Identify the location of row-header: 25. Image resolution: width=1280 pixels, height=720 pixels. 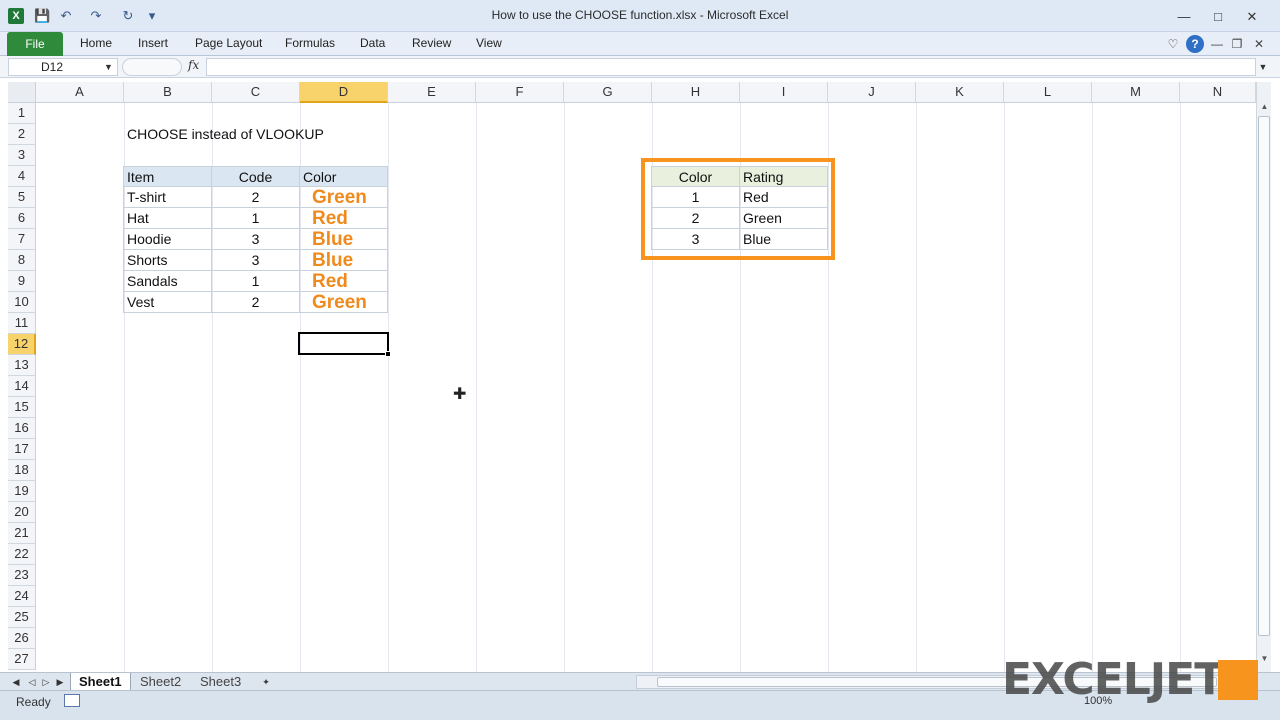
(22, 617).